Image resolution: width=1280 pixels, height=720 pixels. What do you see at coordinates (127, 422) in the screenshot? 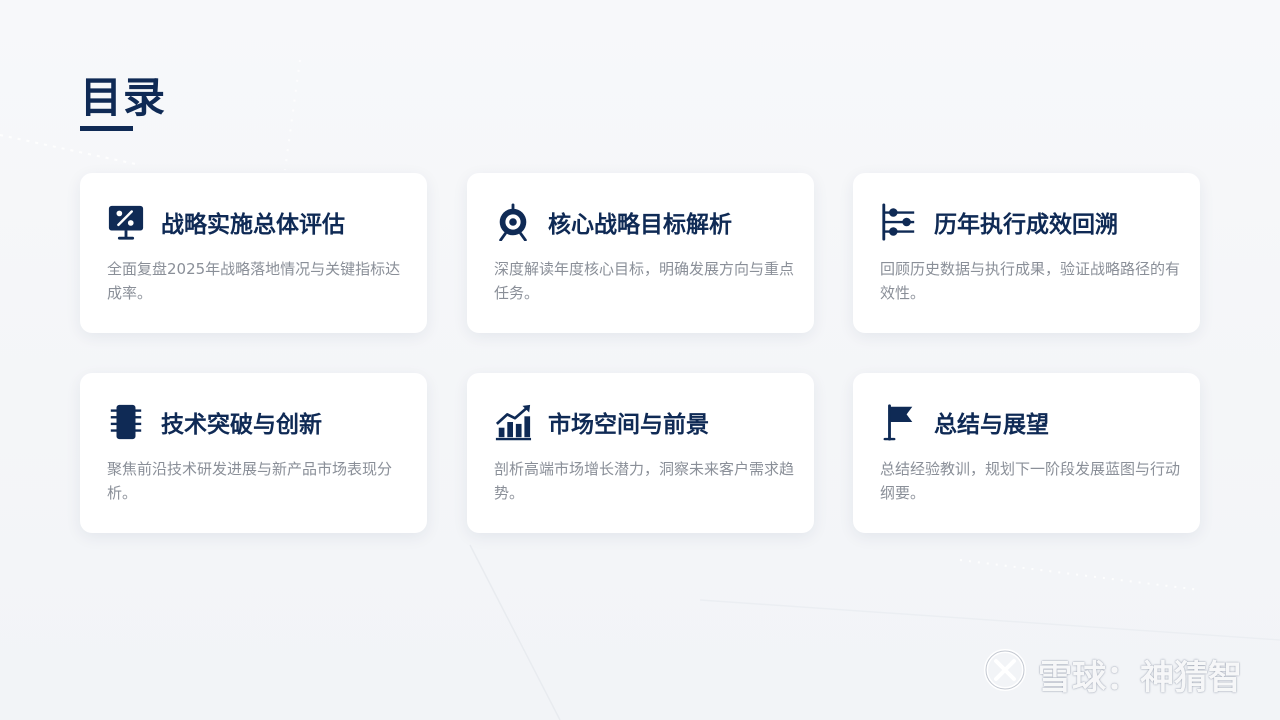
I see `chip-icon` at bounding box center [127, 422].